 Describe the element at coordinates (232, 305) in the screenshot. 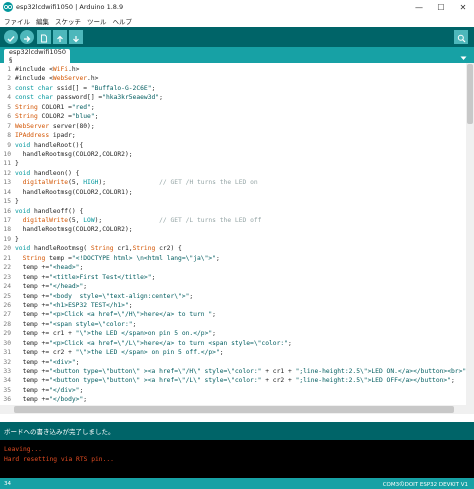

I see `code-line: 26 temp +="<h1>ESP32 TEST</h1>";` at that location.